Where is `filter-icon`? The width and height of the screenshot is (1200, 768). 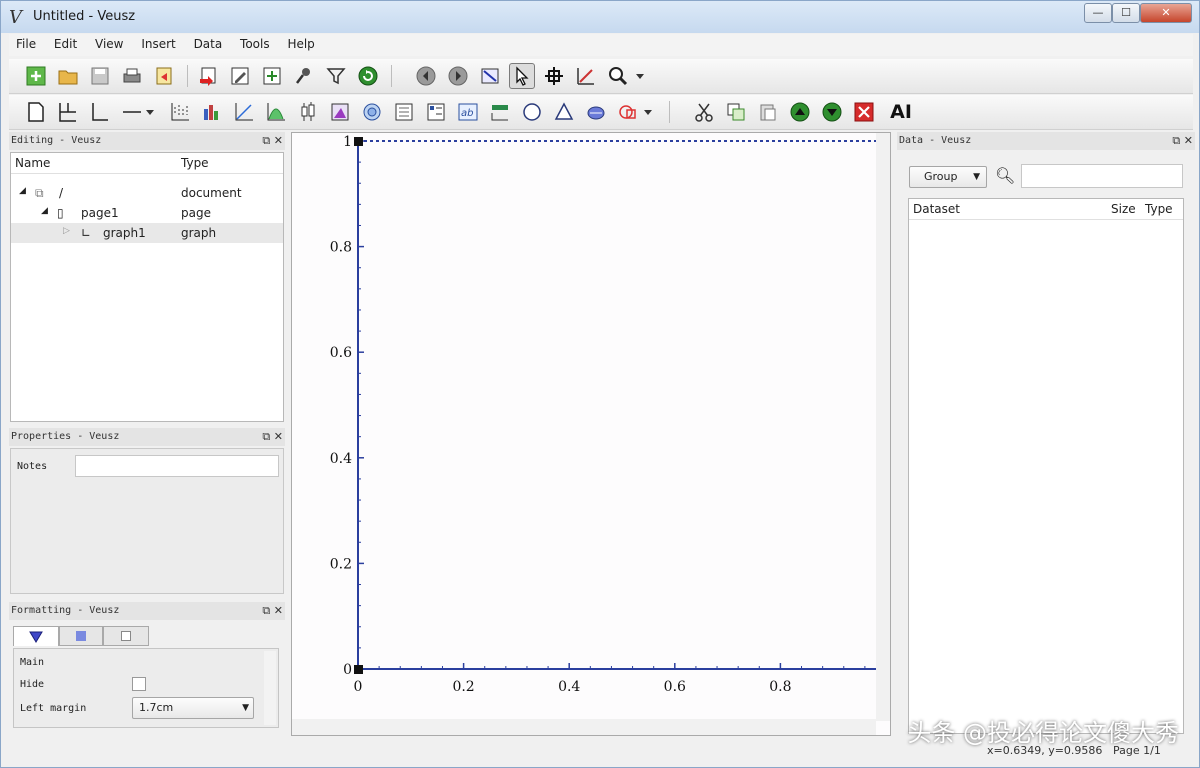 filter-icon is located at coordinates (336, 76).